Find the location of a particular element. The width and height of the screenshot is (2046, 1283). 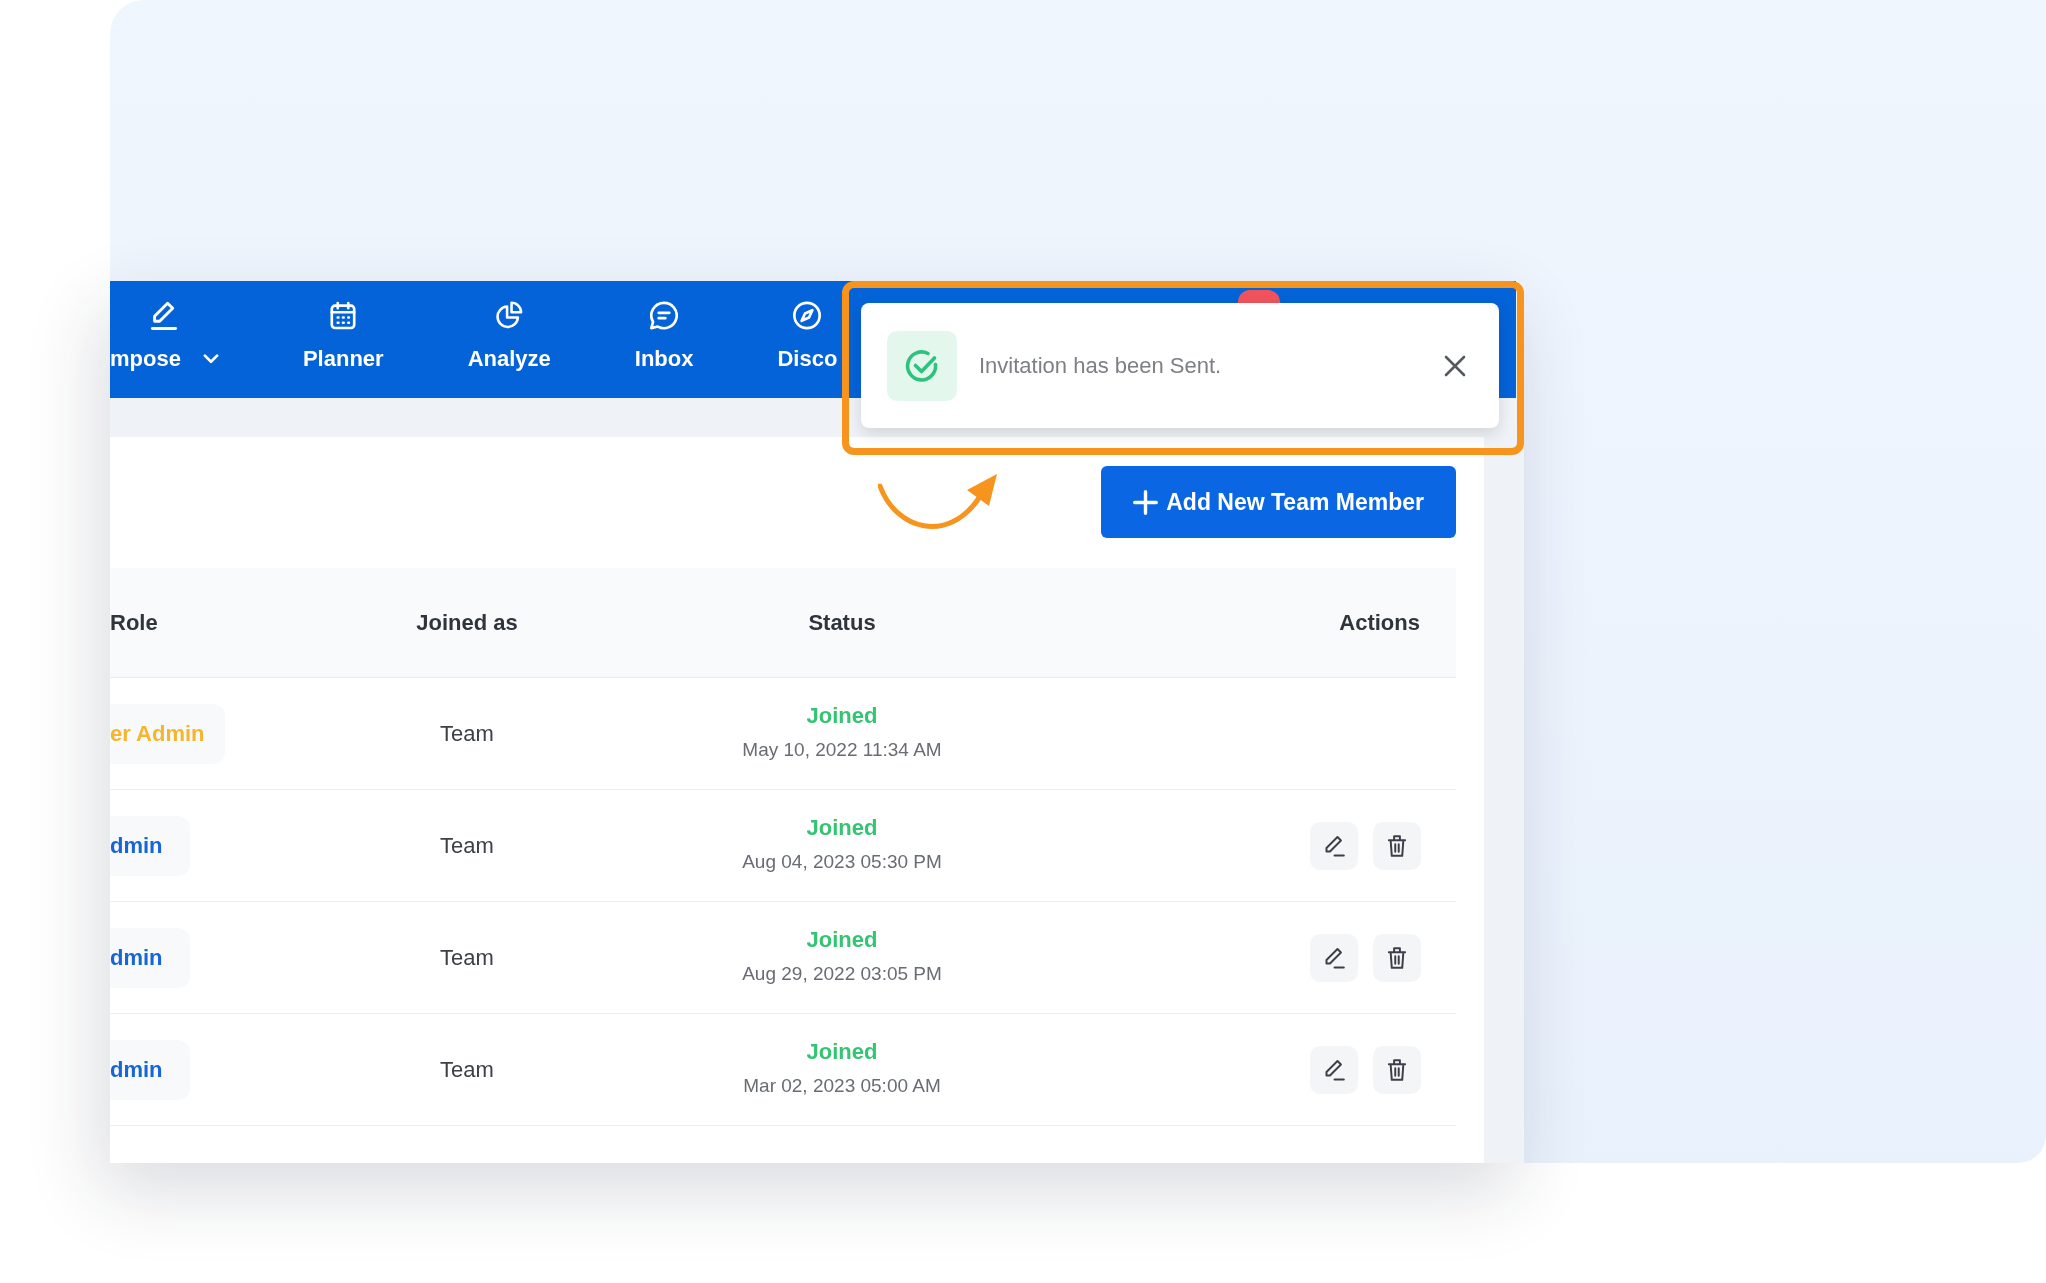

date-text: Aug 29, 2022 03:05 PM is located at coordinates (842, 974).